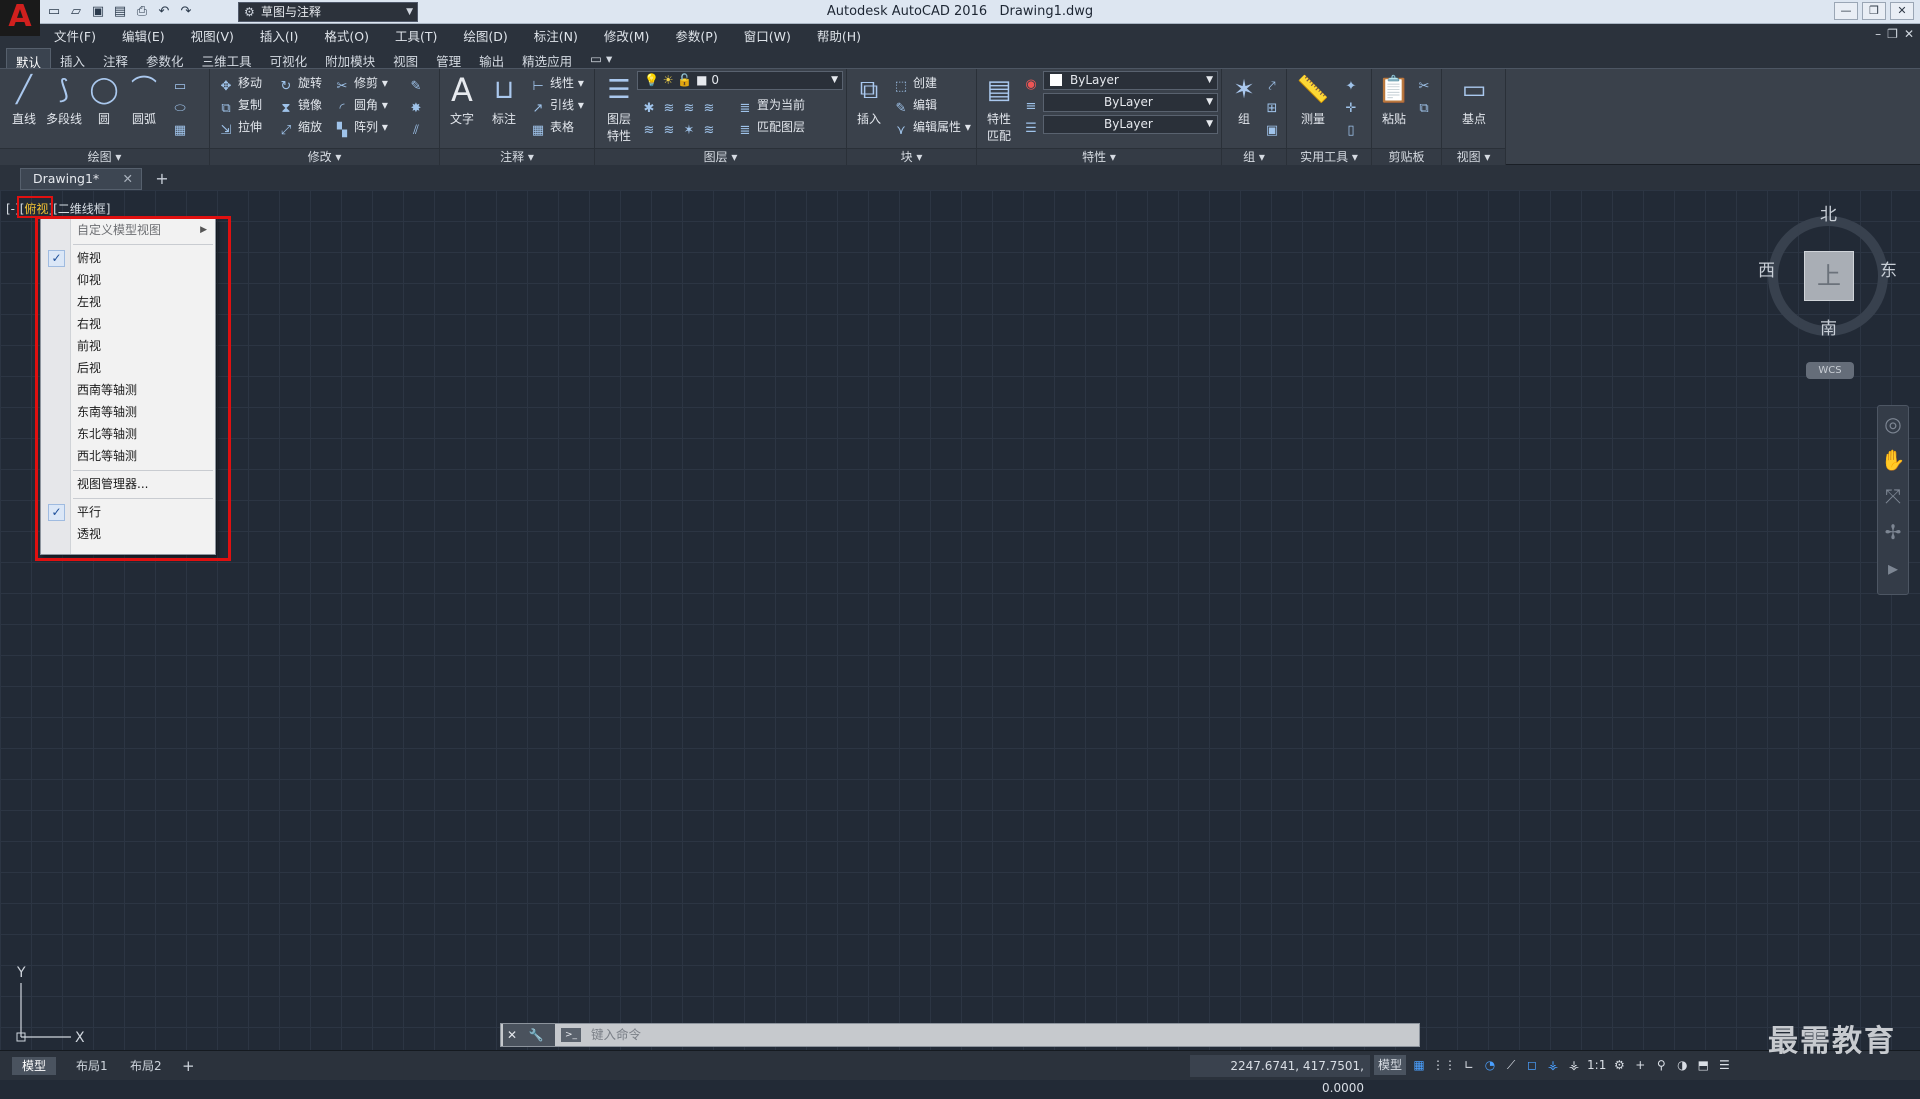  I want to click on leader-tool: ↗ 引线 ▾, so click(557, 105).